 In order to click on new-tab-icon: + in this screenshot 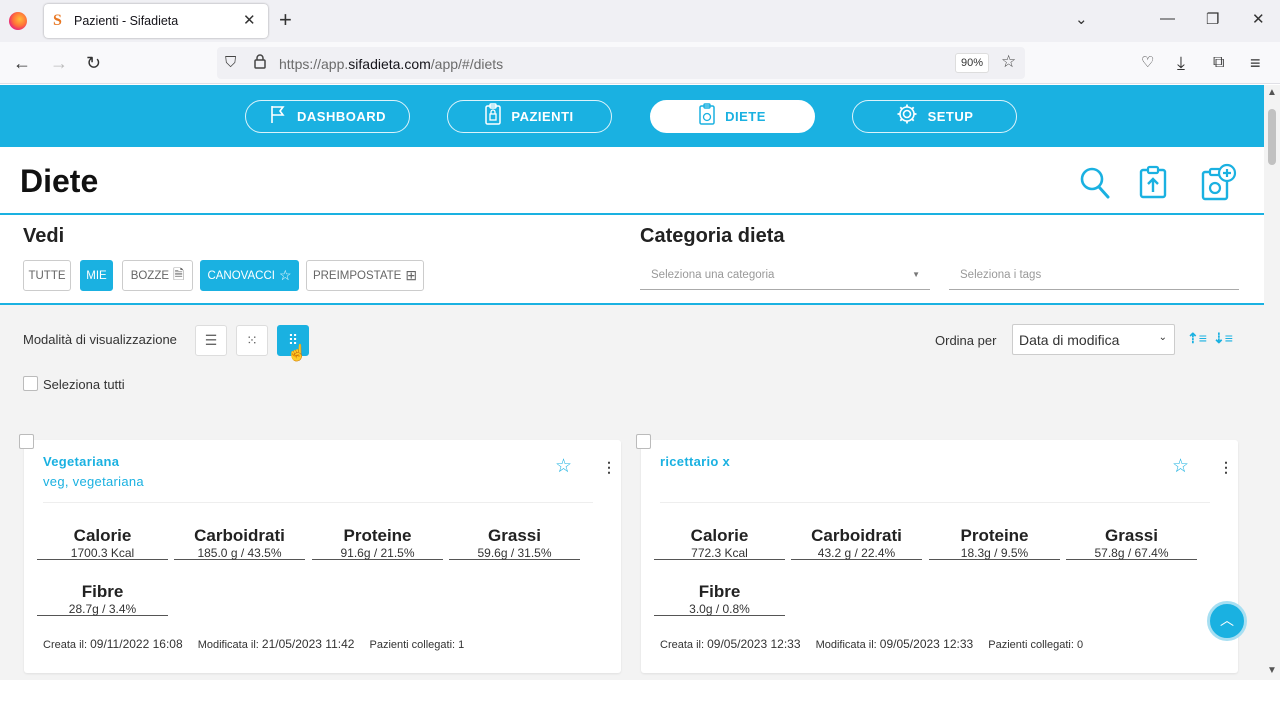, I will do `click(285, 20)`.